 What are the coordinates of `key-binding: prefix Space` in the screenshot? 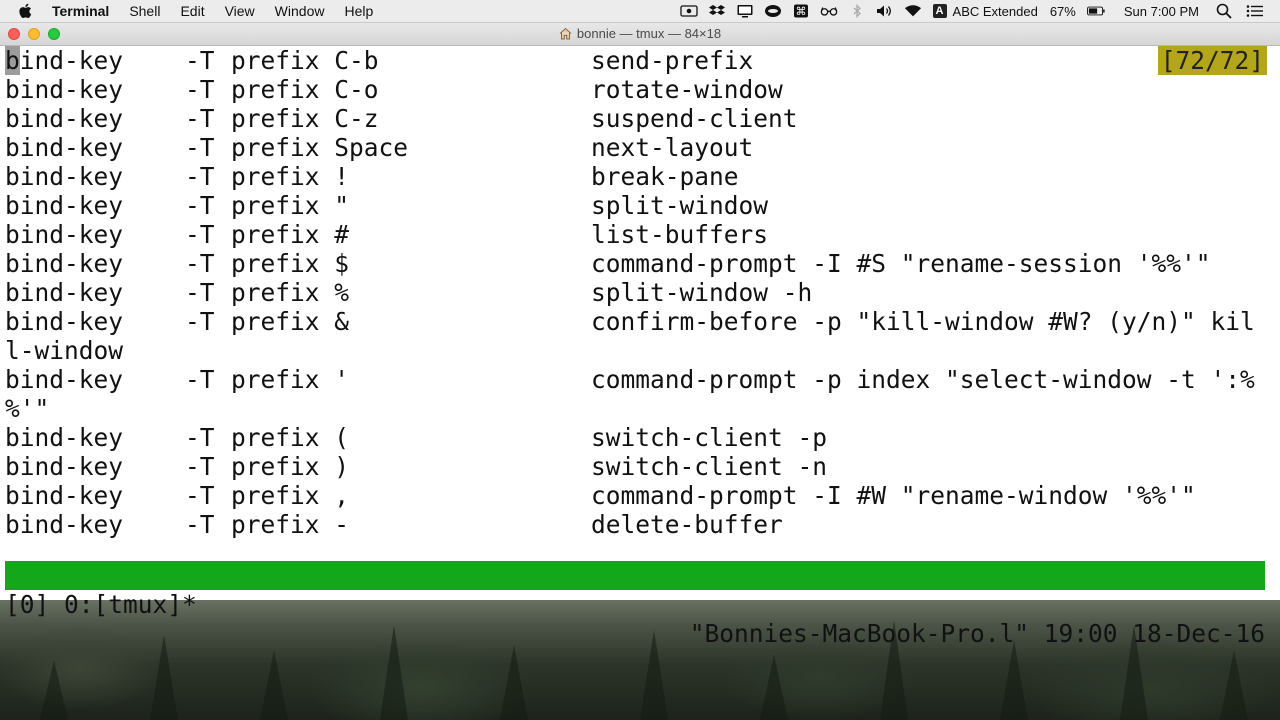 It's located at (320, 147).